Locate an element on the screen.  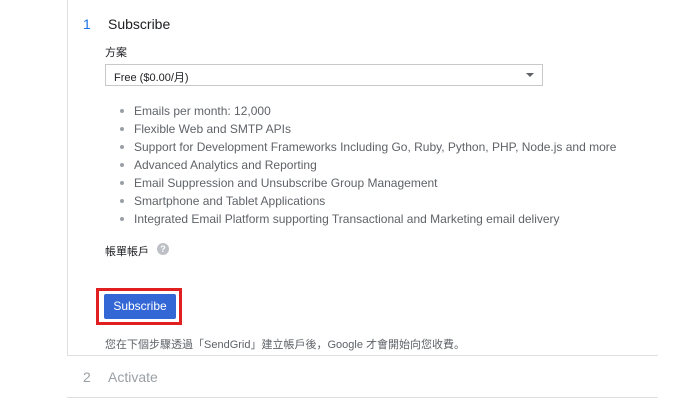
step-1-title: Subscribe is located at coordinates (139, 24).